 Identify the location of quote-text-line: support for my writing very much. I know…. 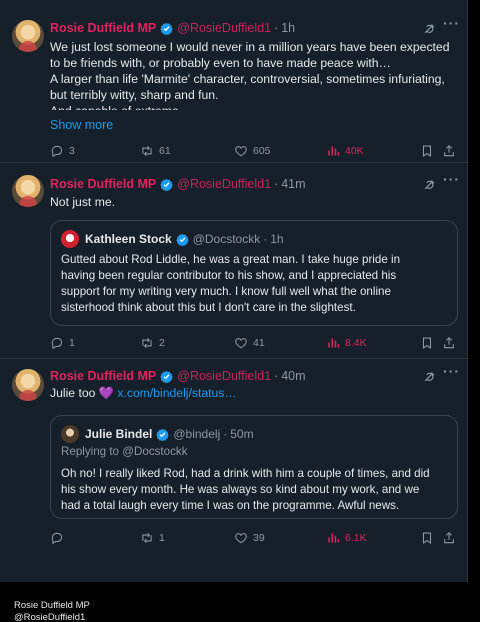
(226, 291).